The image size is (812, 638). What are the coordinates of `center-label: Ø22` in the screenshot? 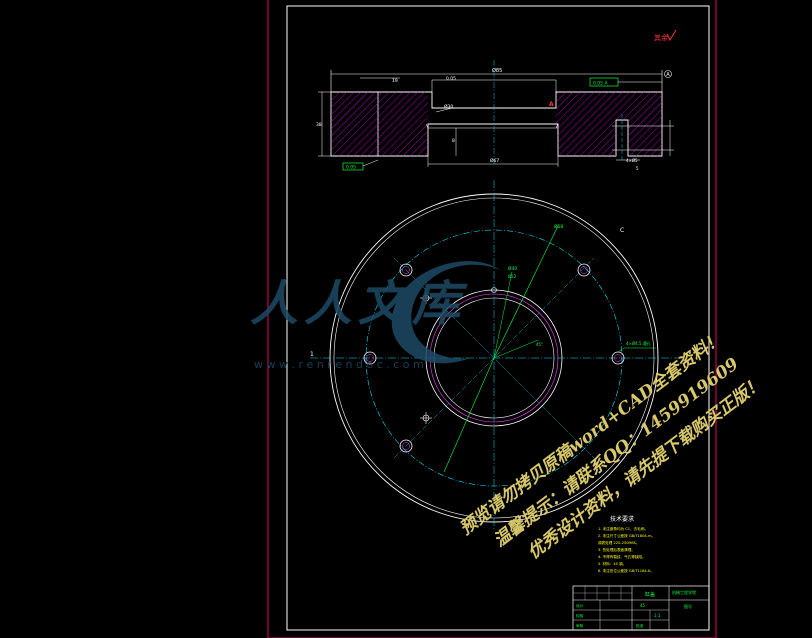 It's located at (512, 276).